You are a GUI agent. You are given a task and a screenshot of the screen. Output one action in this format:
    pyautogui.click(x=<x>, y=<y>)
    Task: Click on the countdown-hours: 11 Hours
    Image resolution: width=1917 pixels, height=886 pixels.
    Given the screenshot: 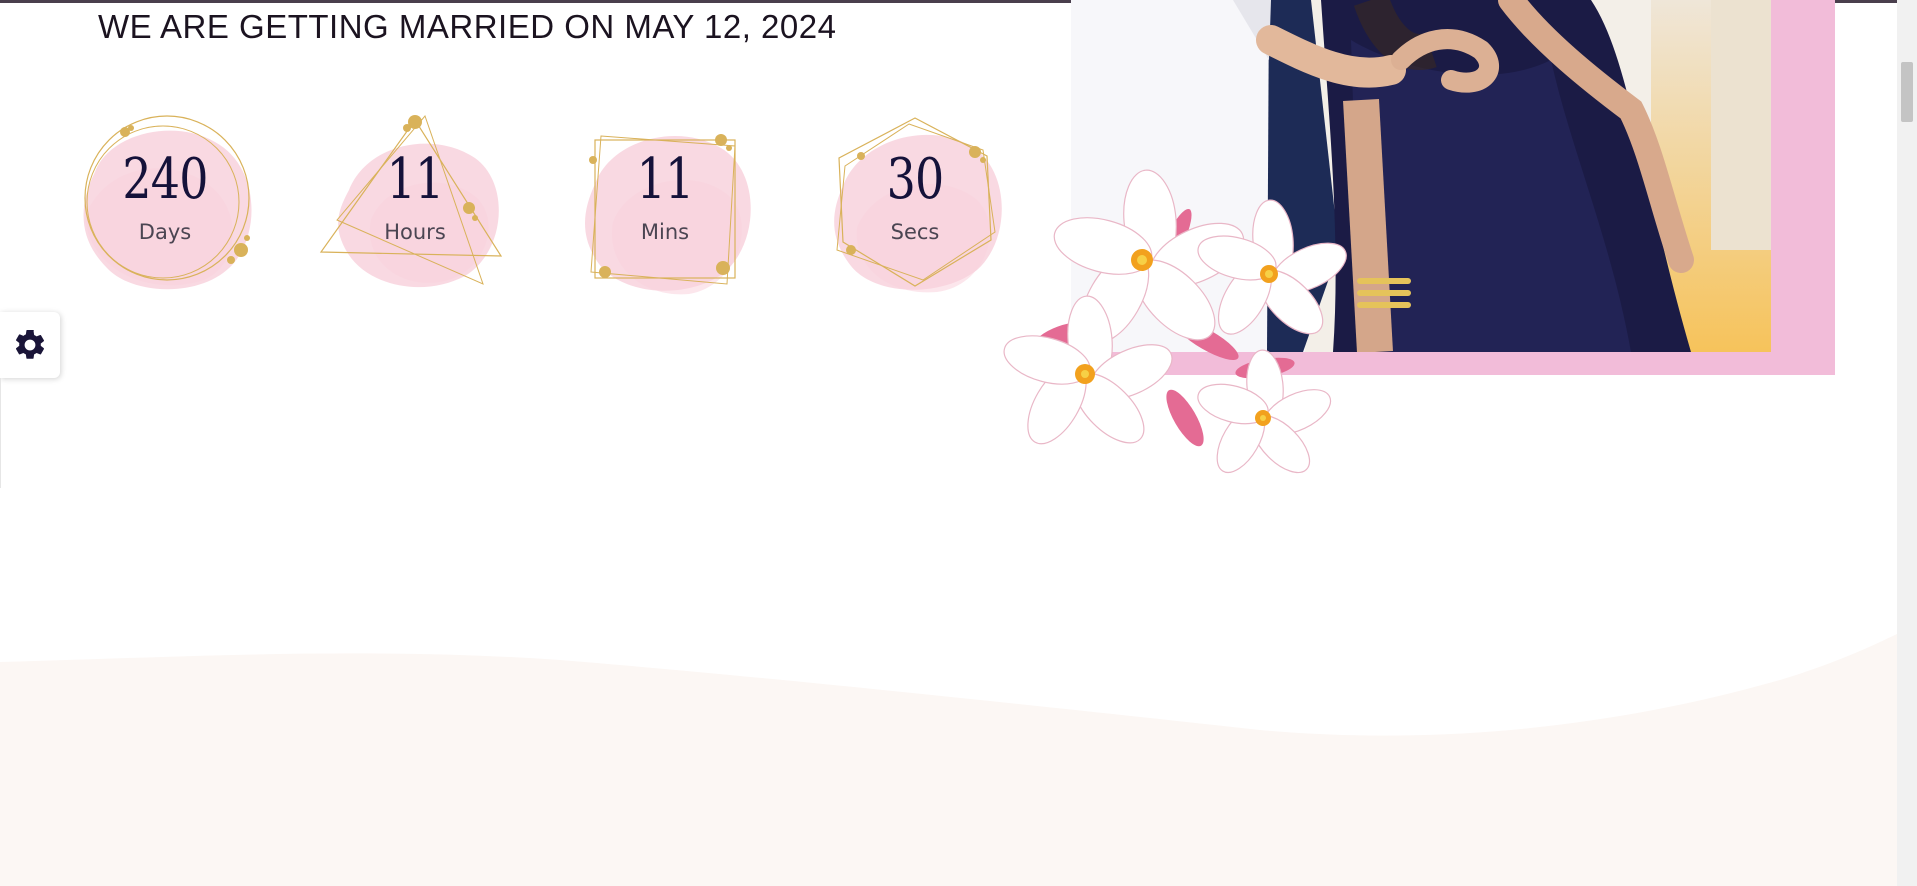 What is the action you would take?
    pyautogui.click(x=415, y=200)
    